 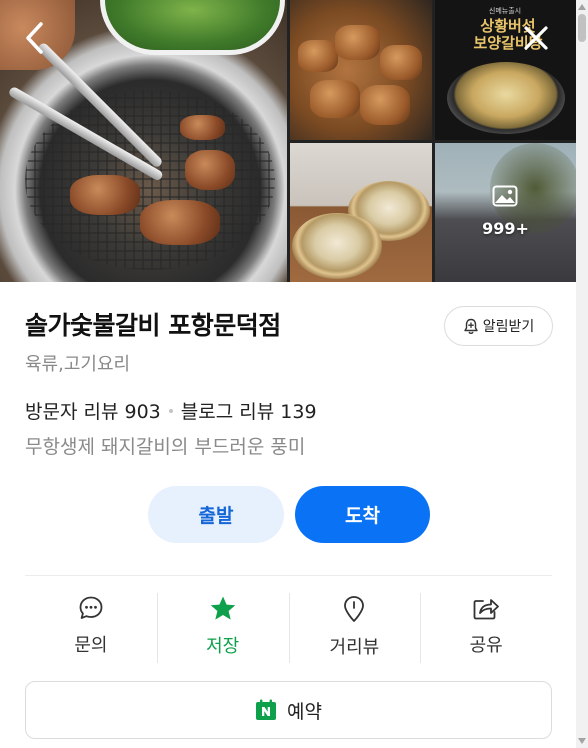 What do you see at coordinates (78, 364) in the screenshot?
I see `place-category: 육류,고기요리` at bounding box center [78, 364].